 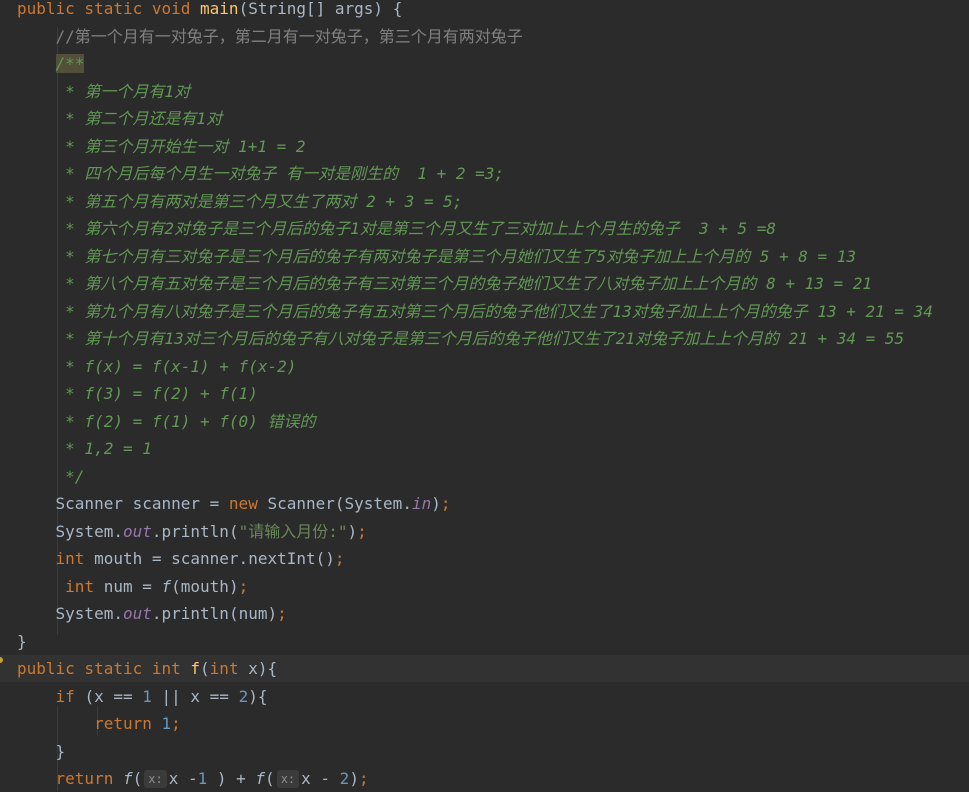 I want to click on code-token: * 1,2 = 1, so click(x=84, y=448).